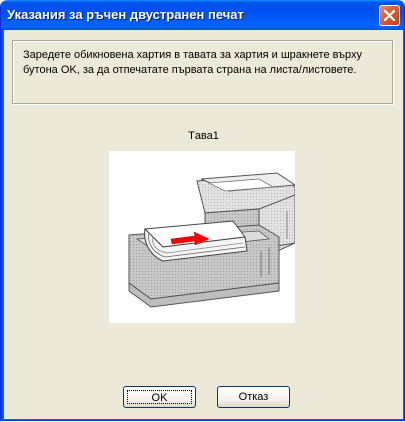  Describe the element at coordinates (211, 240) in the screenshot. I see `printer-tray-image` at that location.